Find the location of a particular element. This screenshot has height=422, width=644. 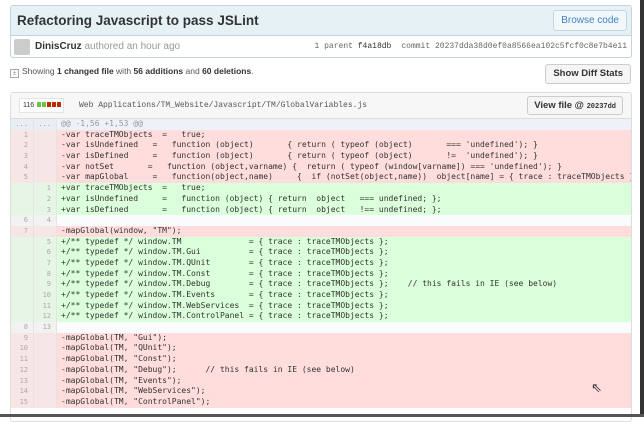

diff-row-del: 15 -mapGlobal(TM, "ControlPanel"); is located at coordinates (321, 402).